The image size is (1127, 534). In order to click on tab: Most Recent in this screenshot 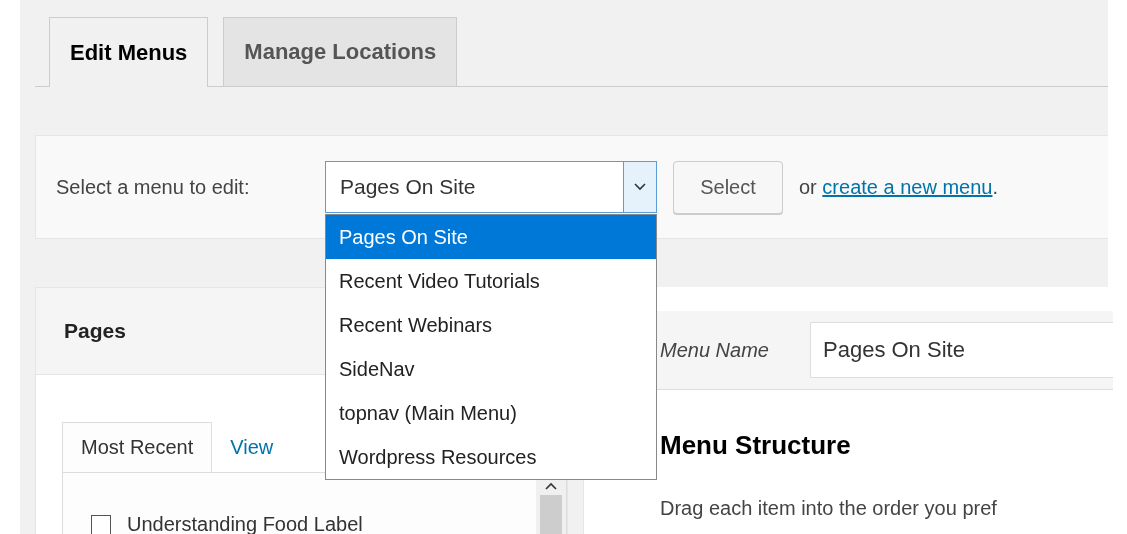, I will do `click(137, 447)`.